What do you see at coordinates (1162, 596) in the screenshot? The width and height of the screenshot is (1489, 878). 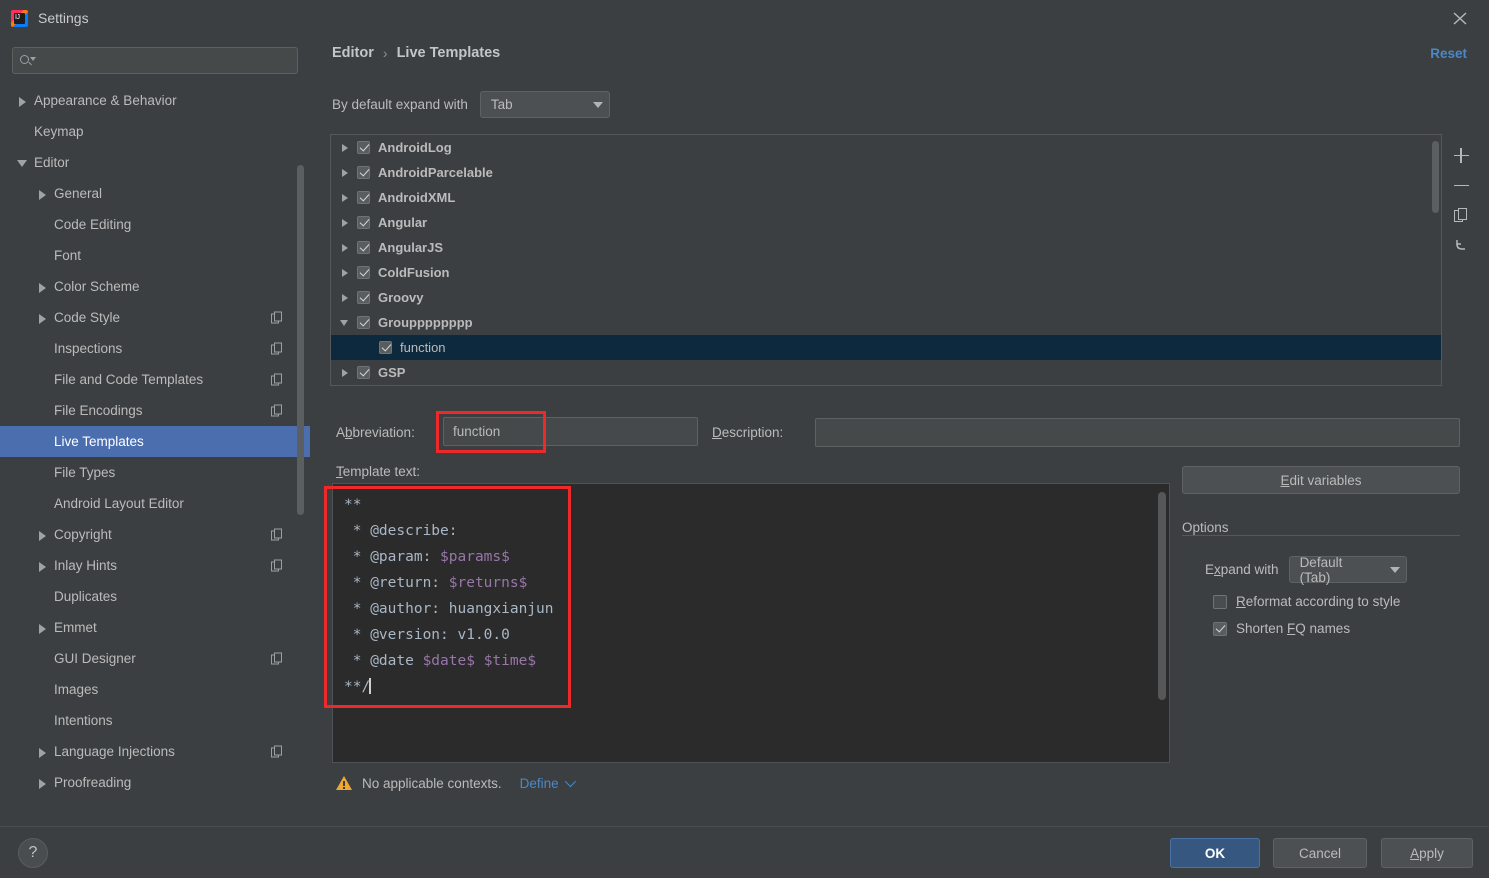 I see `editor-scrollbar-thumb` at bounding box center [1162, 596].